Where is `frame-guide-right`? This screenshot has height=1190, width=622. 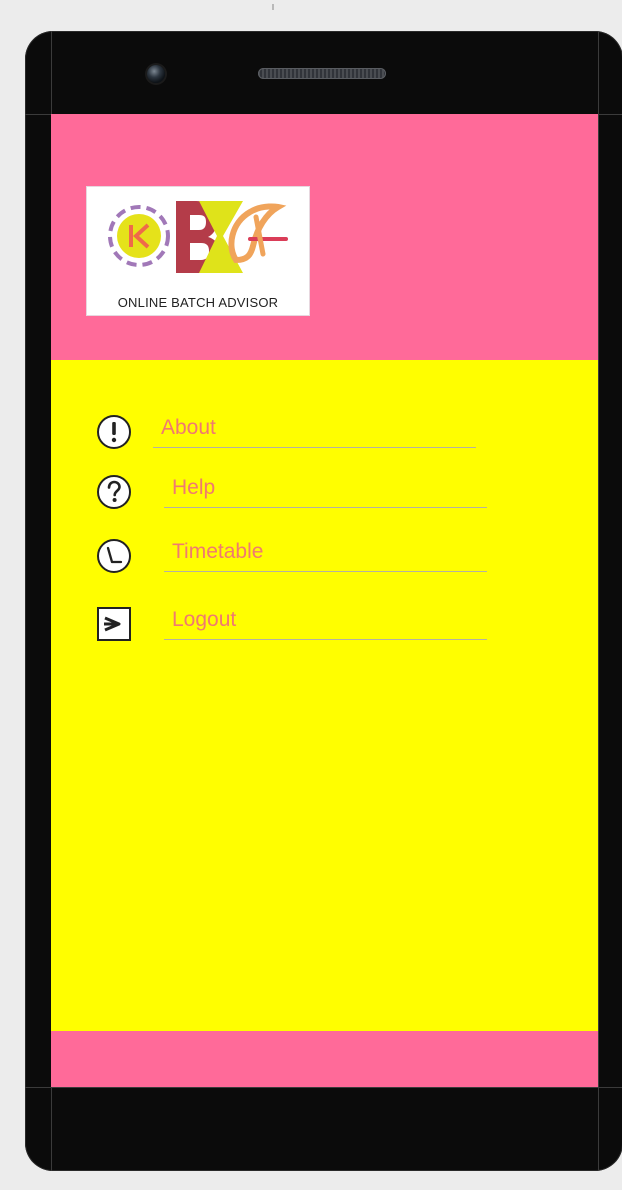 frame-guide-right is located at coordinates (598, 601).